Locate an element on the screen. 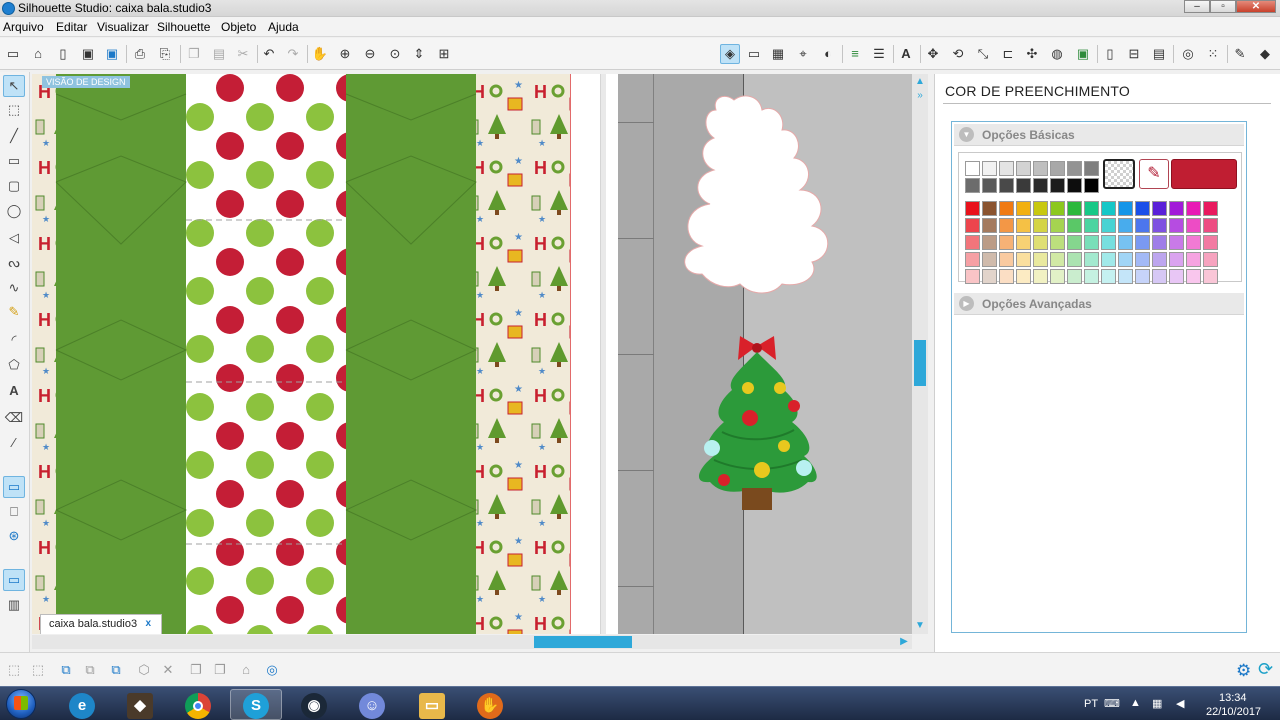 The image size is (1280, 720). line-tool-icon: ╱ is located at coordinates (14, 136).